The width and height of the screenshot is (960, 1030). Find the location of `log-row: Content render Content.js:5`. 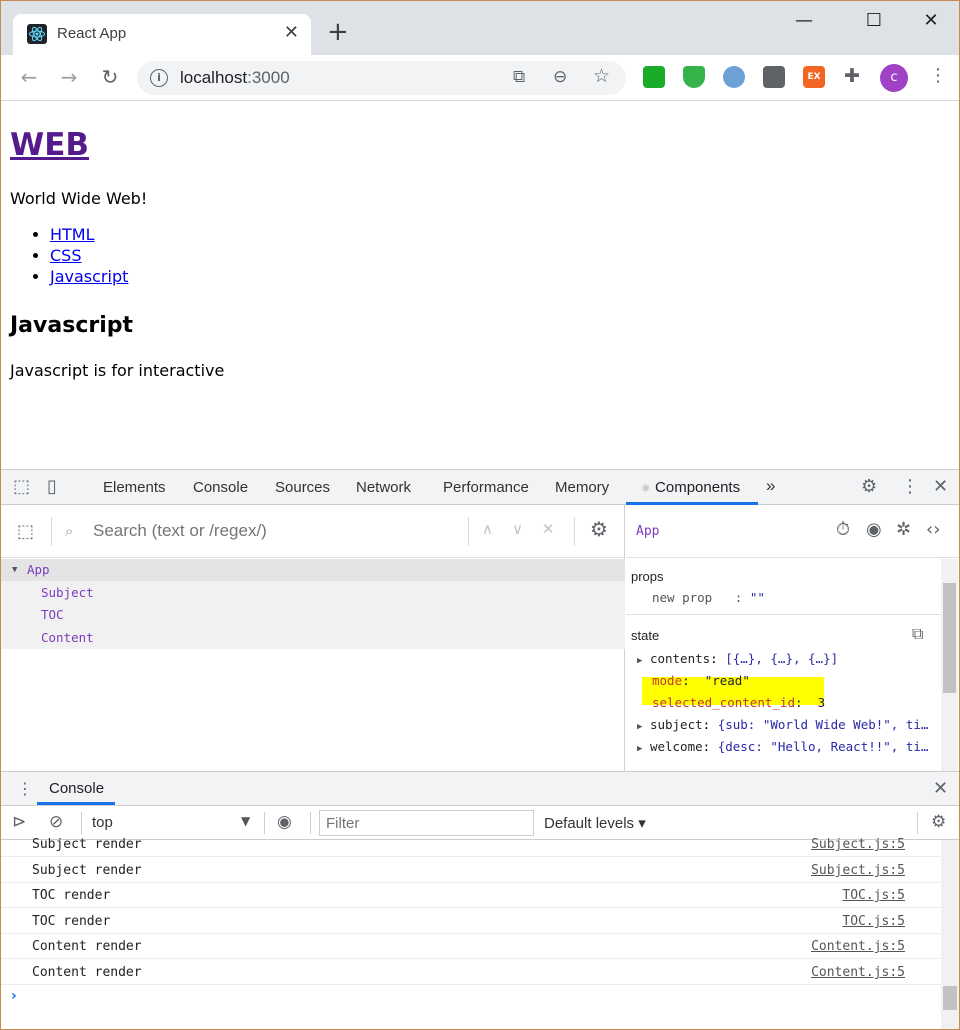

log-row: Content render Content.js:5 is located at coordinates (471, 972).